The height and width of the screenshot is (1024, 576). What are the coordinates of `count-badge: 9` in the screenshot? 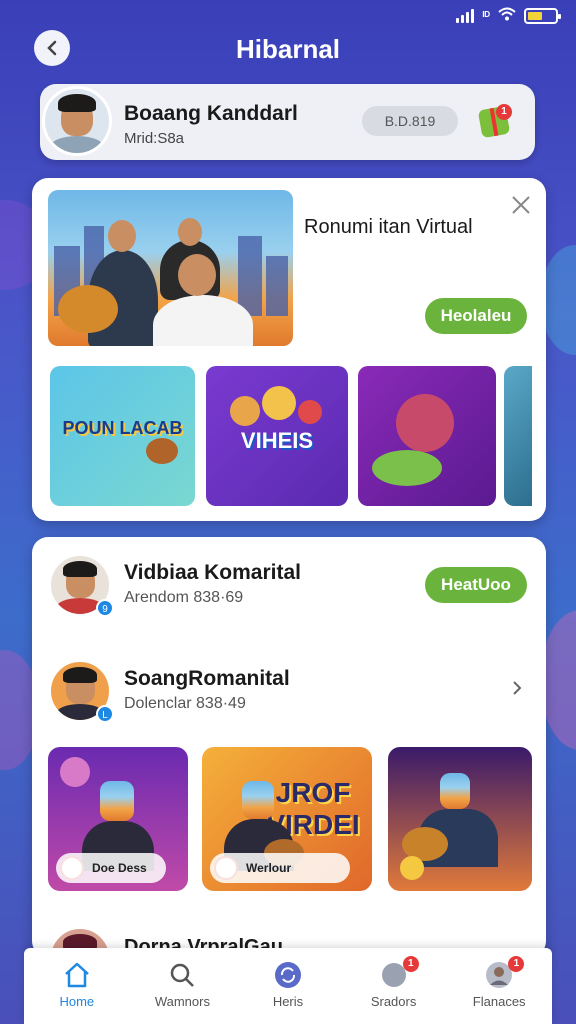 It's located at (105, 608).